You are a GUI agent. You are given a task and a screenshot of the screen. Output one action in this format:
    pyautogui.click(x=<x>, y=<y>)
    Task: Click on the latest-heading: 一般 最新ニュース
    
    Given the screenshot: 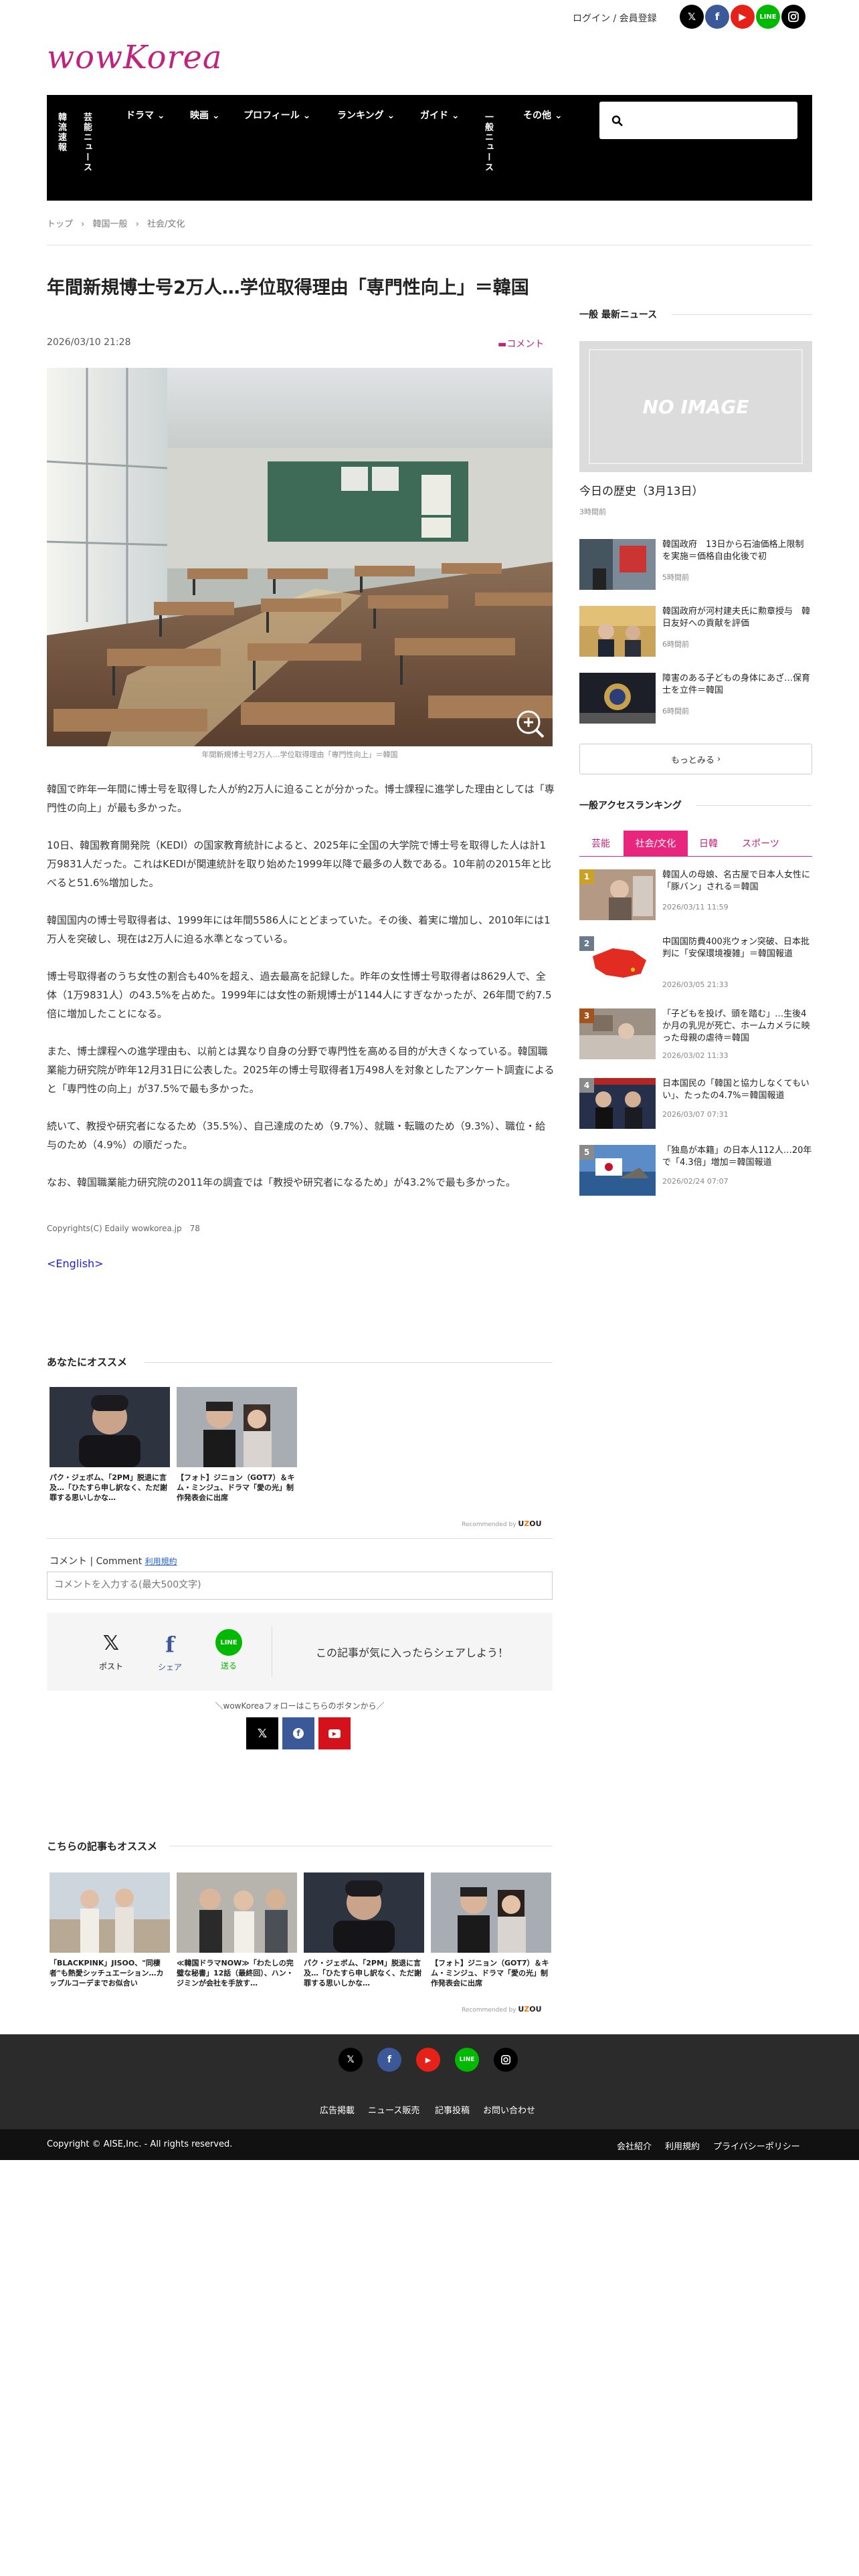 What is the action you would take?
    pyautogui.click(x=618, y=315)
    